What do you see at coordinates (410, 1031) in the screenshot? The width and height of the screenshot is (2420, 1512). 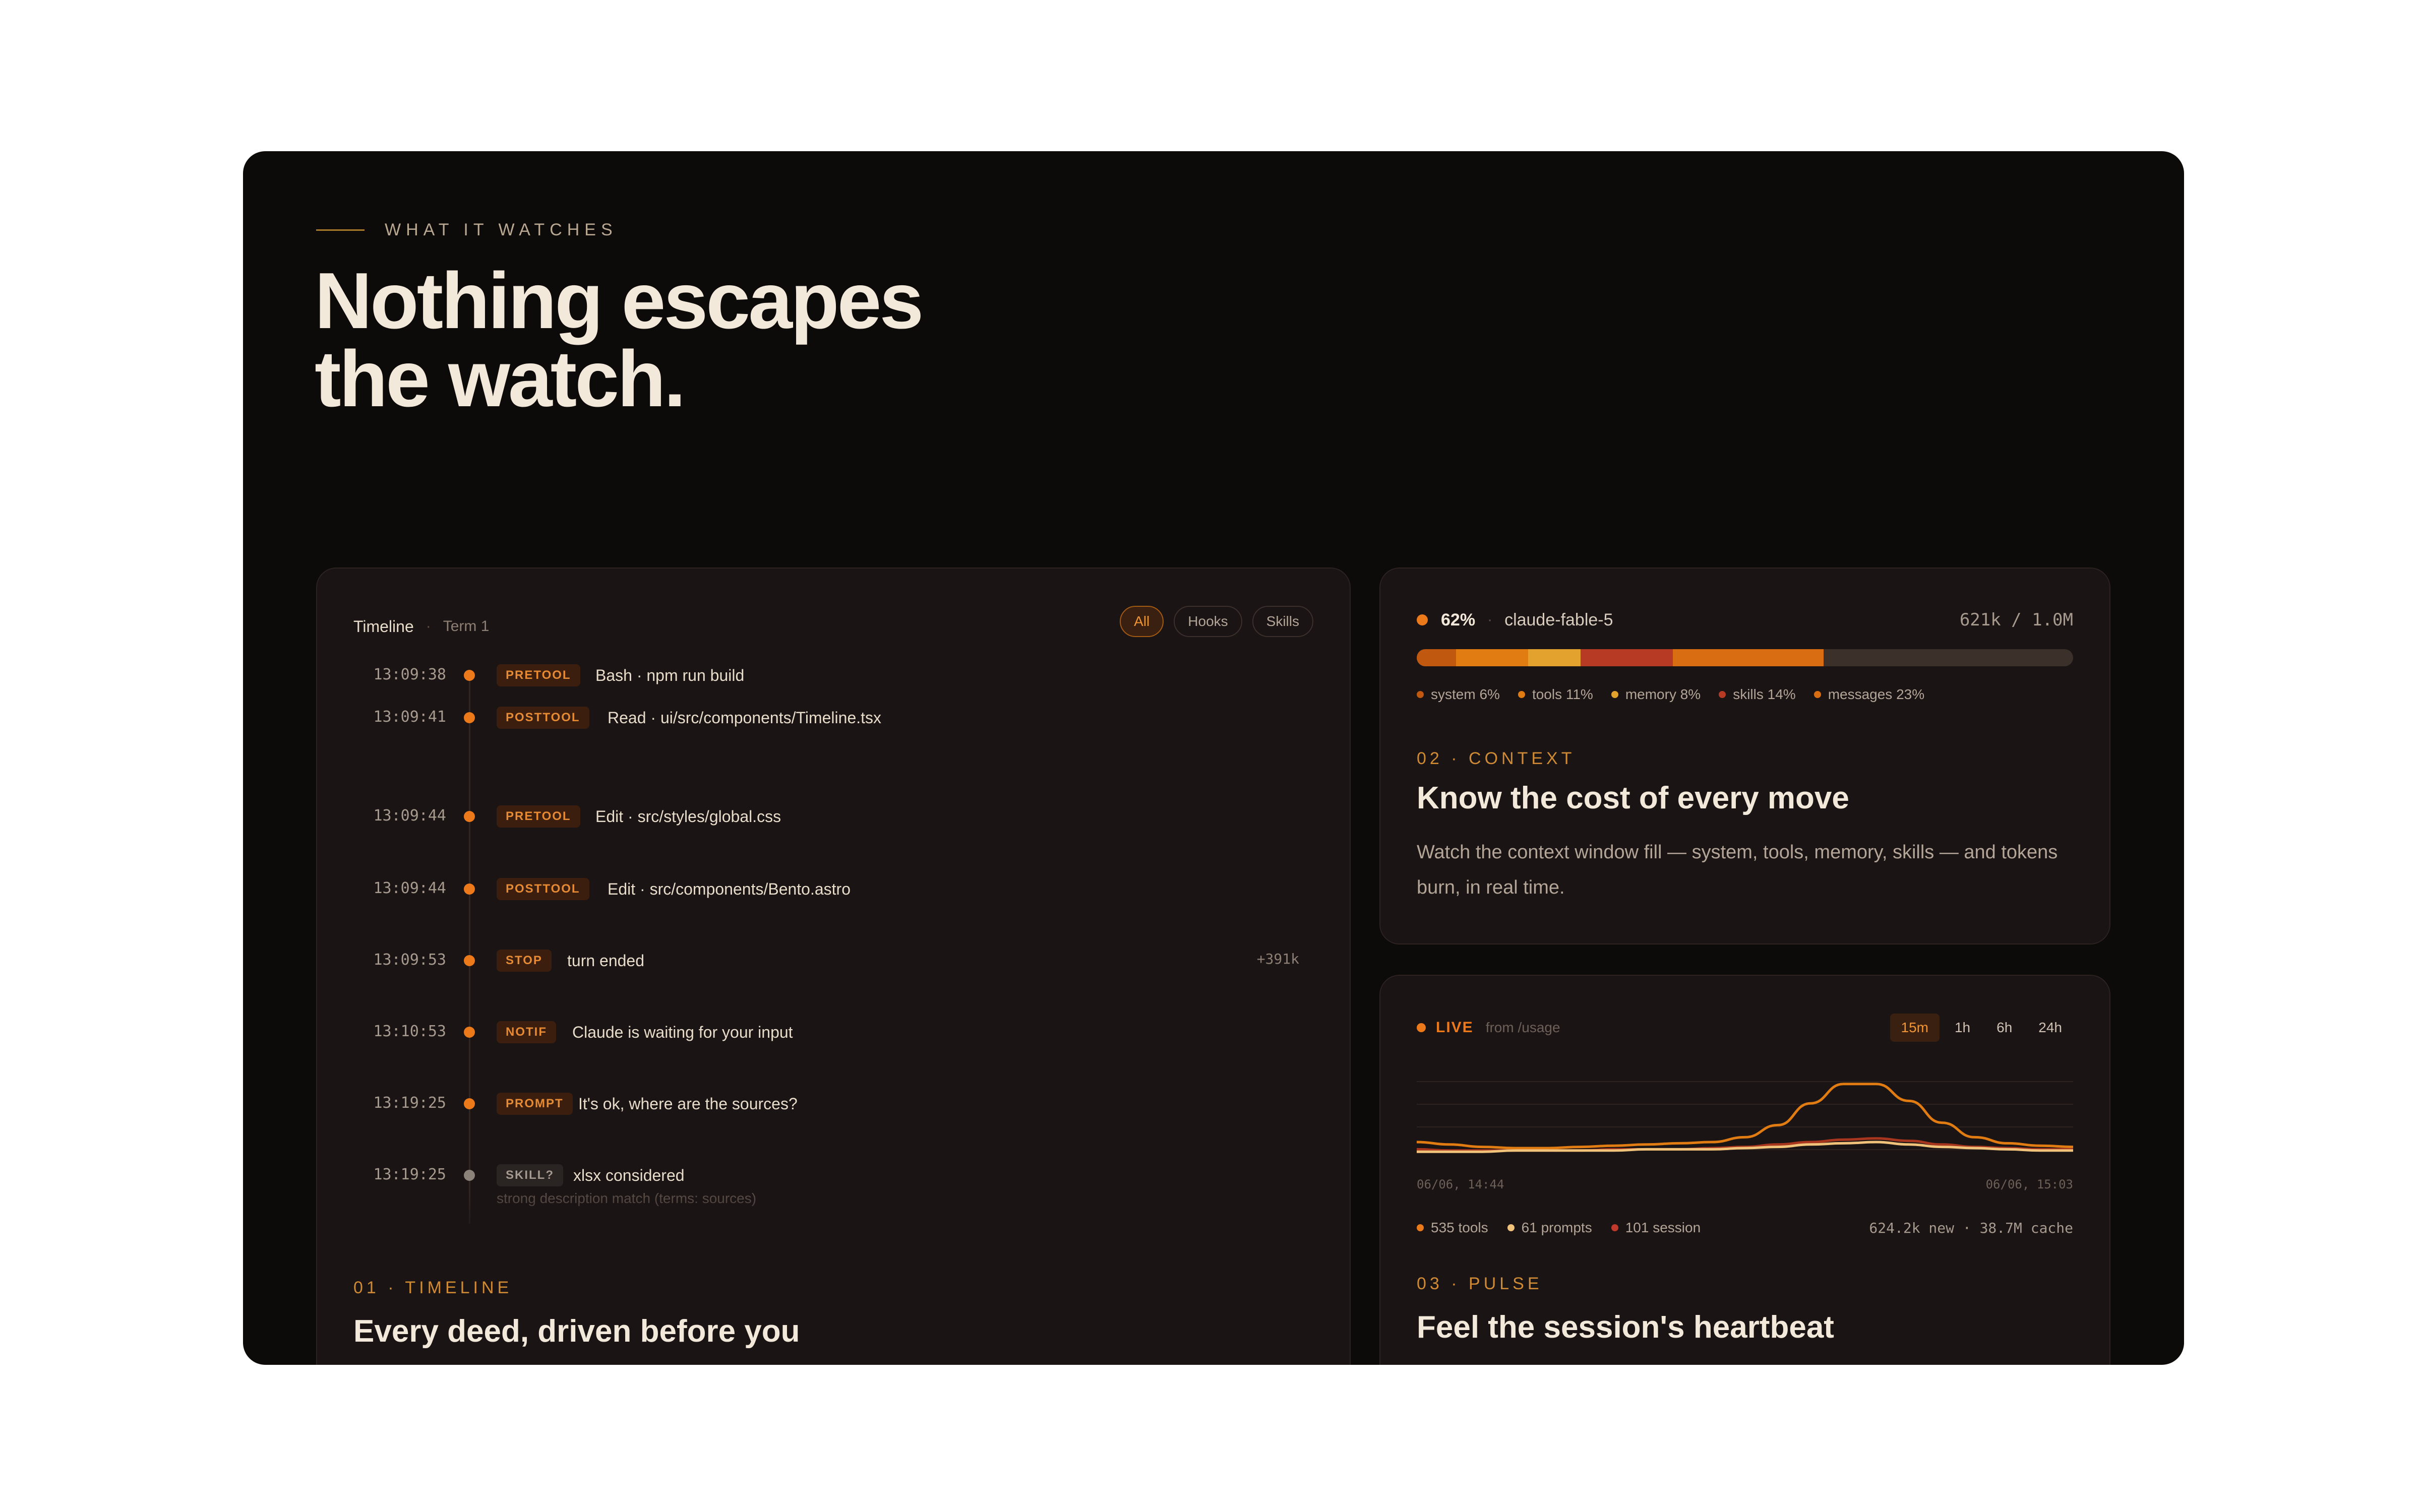 I see `event-time: 13:10:53` at bounding box center [410, 1031].